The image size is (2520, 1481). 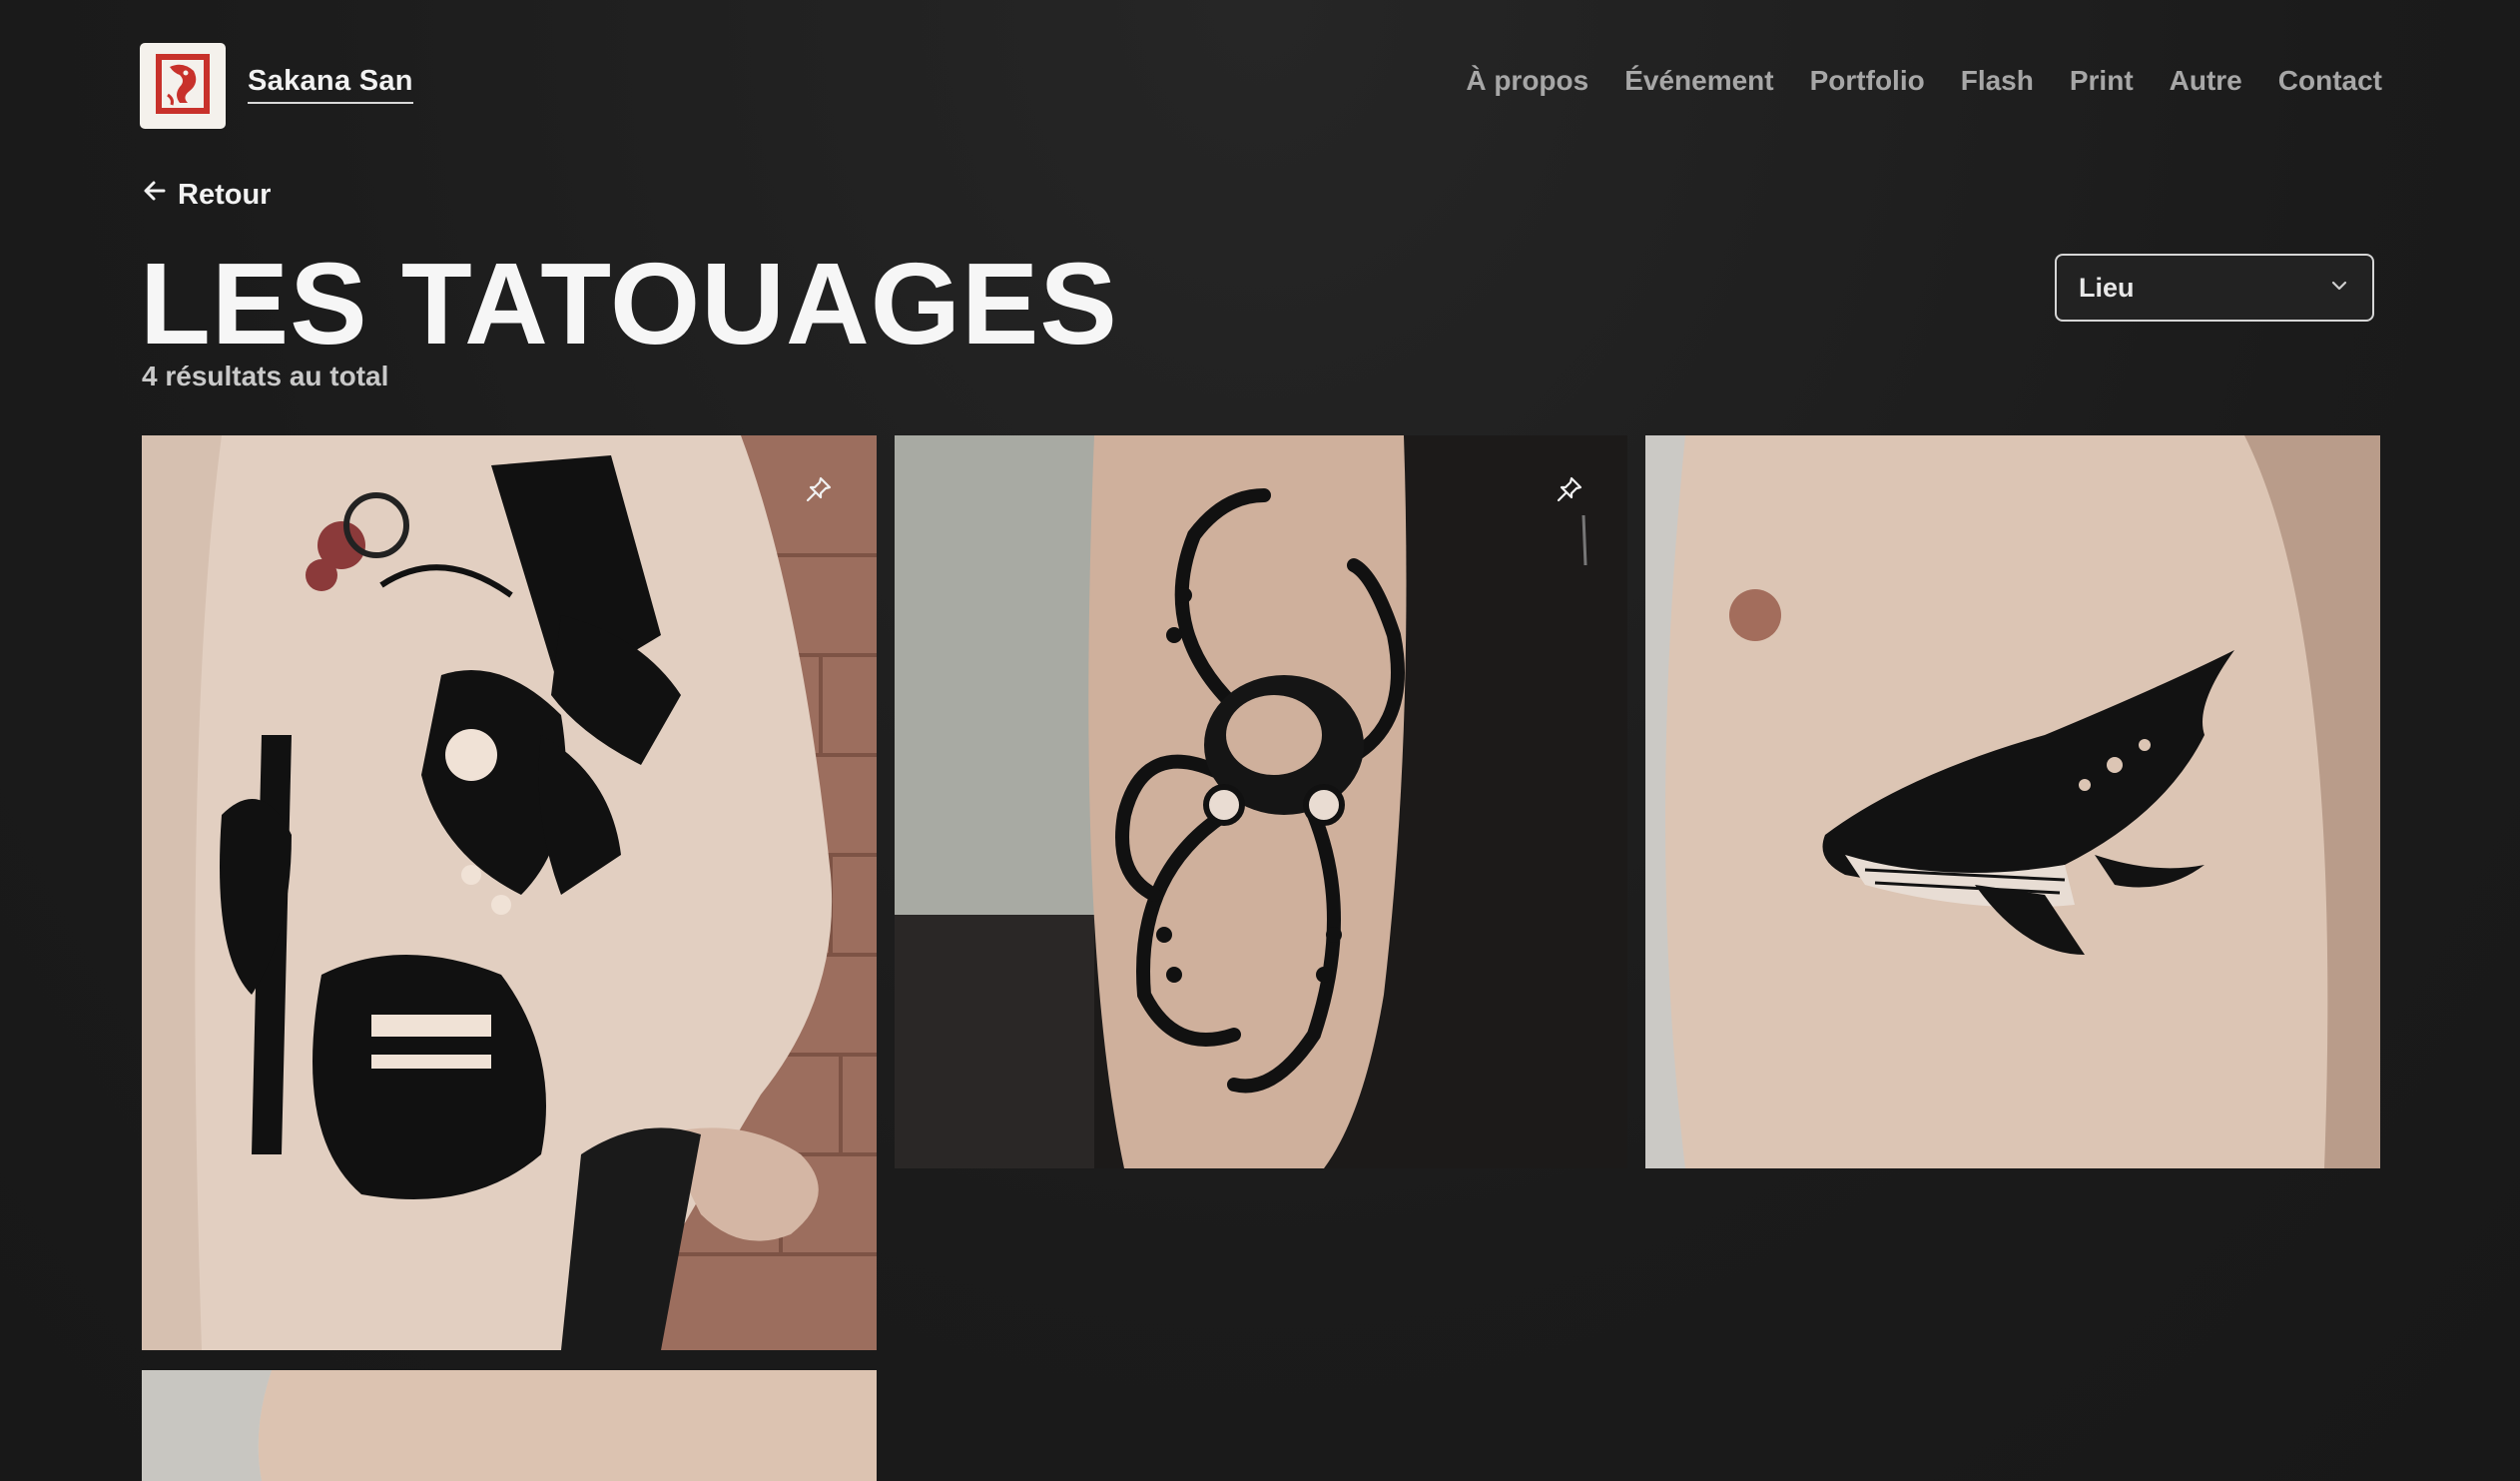 What do you see at coordinates (1997, 81) in the screenshot?
I see `nav-item-flash: Flash` at bounding box center [1997, 81].